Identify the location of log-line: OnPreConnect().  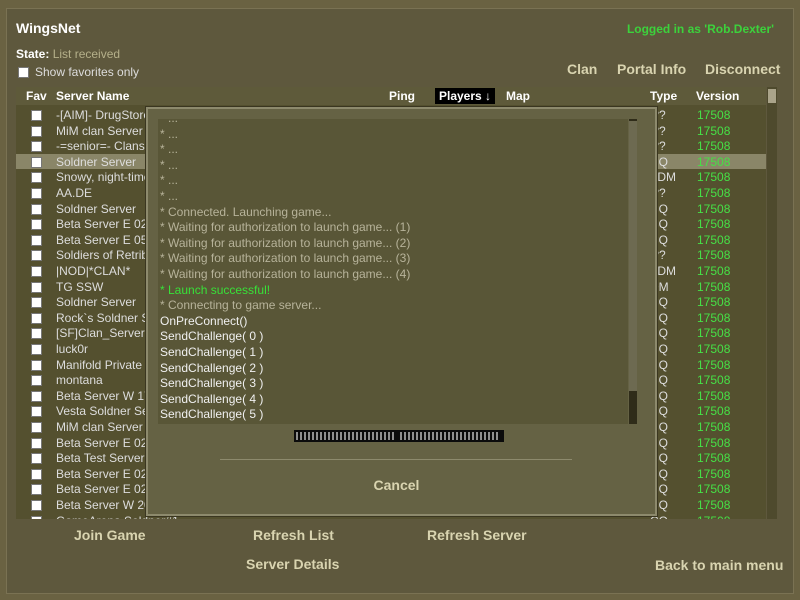
(204, 320).